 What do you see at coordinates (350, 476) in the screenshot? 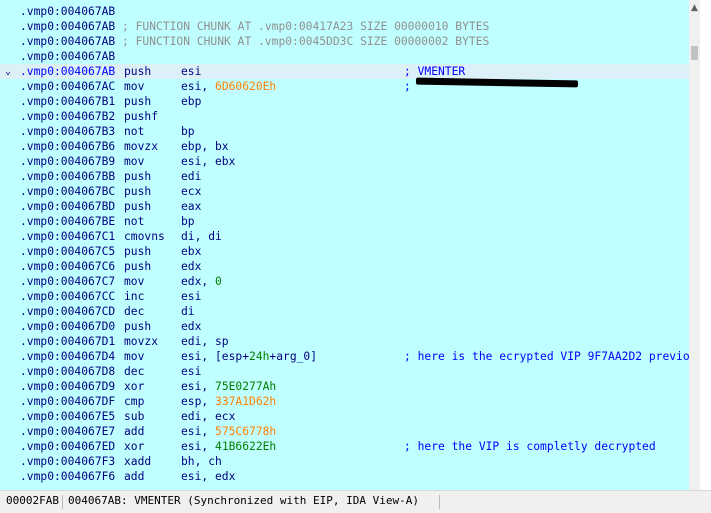
I see `disassembly-line: .vmp0:004067F6 add esi, edx` at bounding box center [350, 476].